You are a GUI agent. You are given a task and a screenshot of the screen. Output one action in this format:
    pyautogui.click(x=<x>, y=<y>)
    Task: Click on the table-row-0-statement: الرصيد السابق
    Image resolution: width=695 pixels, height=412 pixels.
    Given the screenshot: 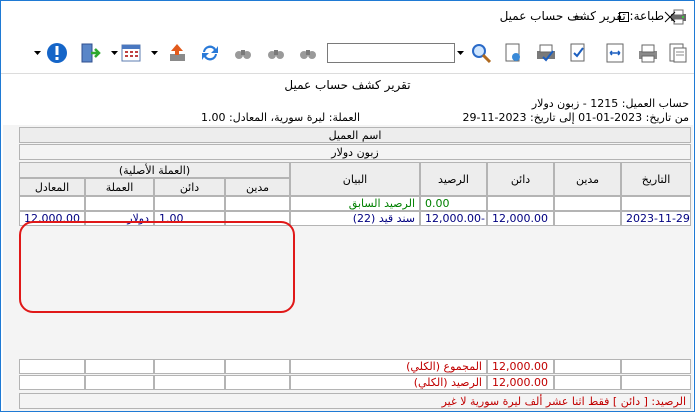 What is the action you would take?
    pyautogui.click(x=355, y=203)
    